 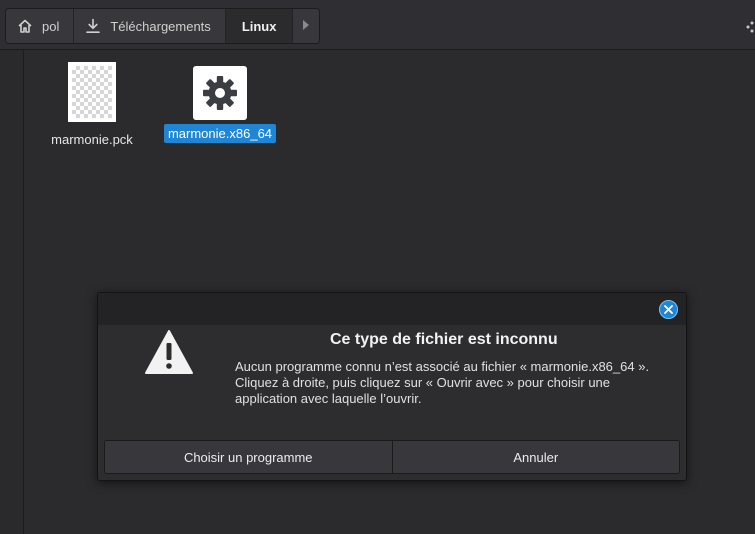 I want to click on breadcrumb-next-button, so click(x=306, y=26).